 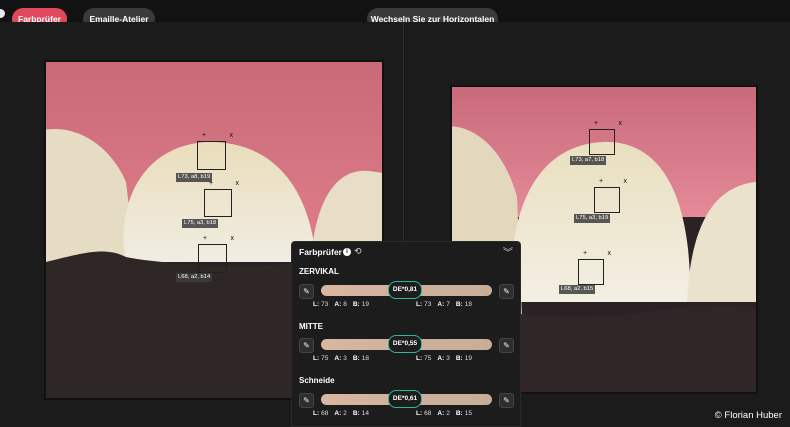 What do you see at coordinates (319, 271) in the screenshot?
I see `section-label-cervical: ZERVIKAL` at bounding box center [319, 271].